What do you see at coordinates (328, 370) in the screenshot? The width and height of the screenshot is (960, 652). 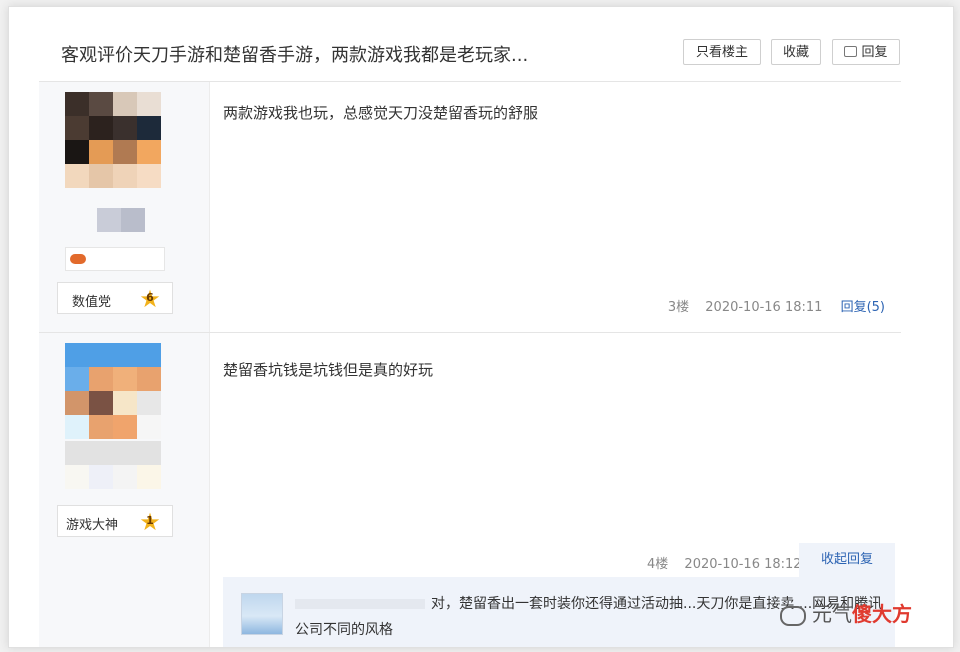 I see `post-content: 楚留香坑钱是坑钱但是真的好玩` at bounding box center [328, 370].